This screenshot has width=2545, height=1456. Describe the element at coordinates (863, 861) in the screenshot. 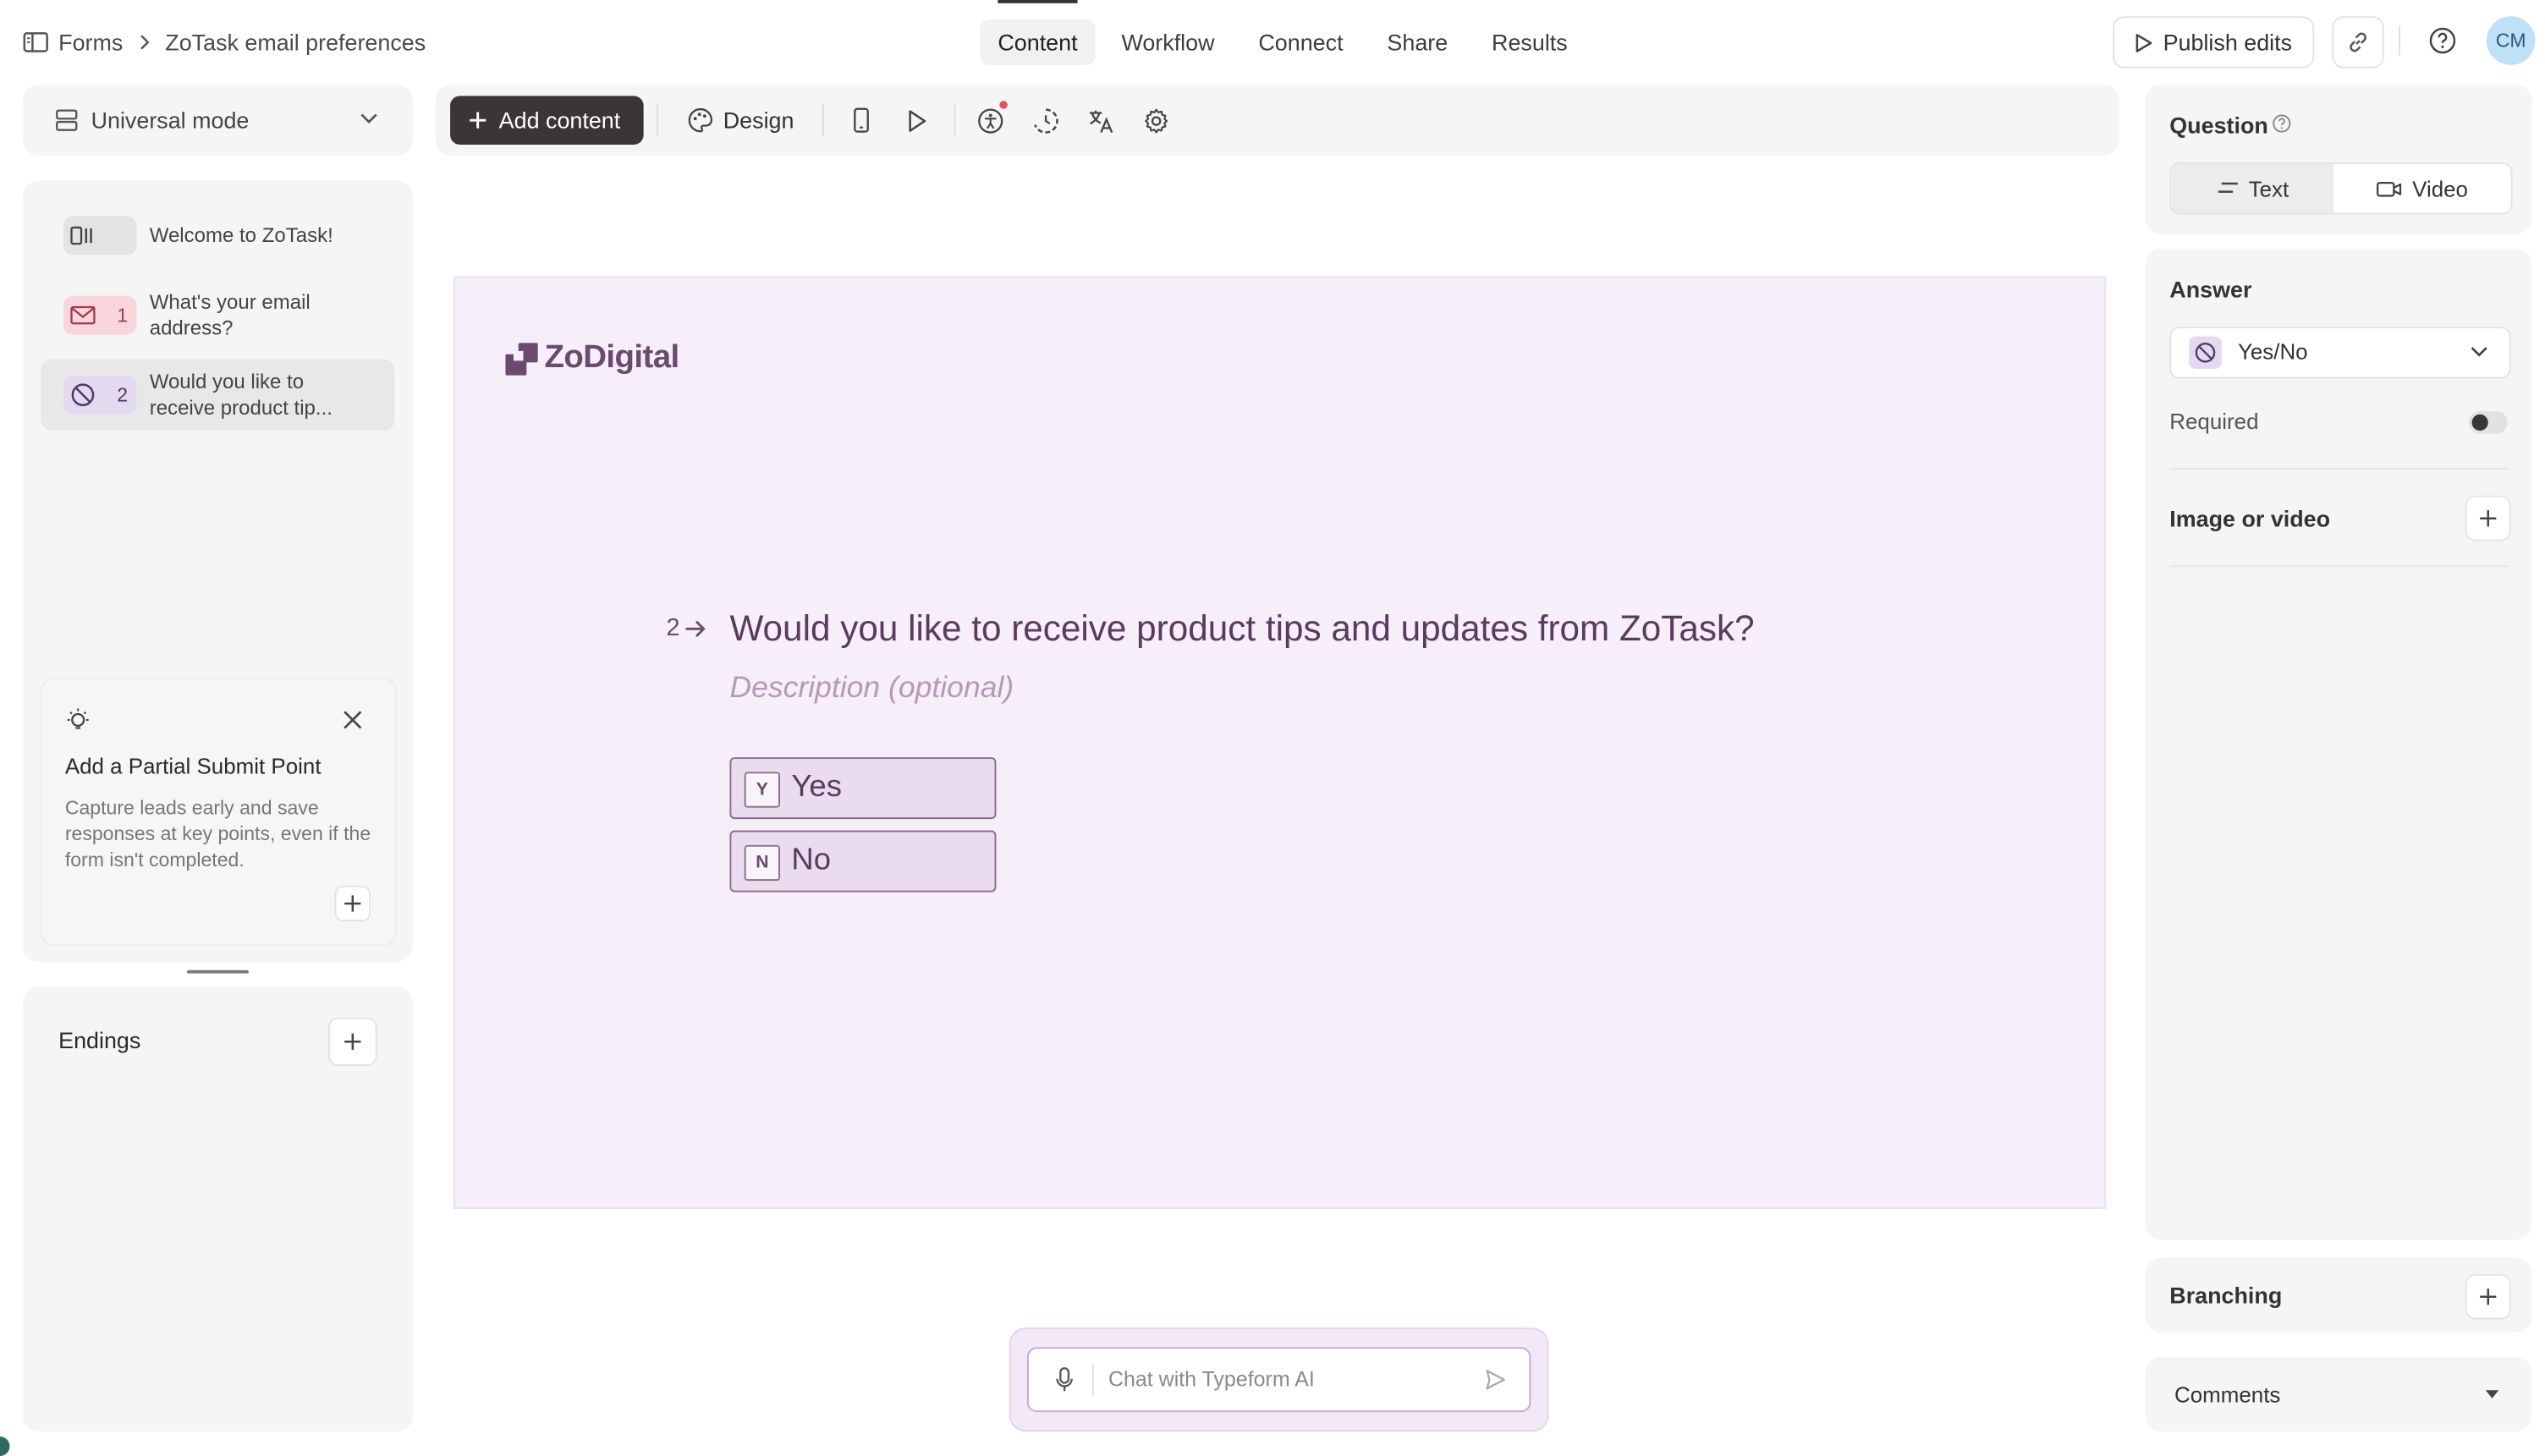

I see `choice-no: N No` at that location.